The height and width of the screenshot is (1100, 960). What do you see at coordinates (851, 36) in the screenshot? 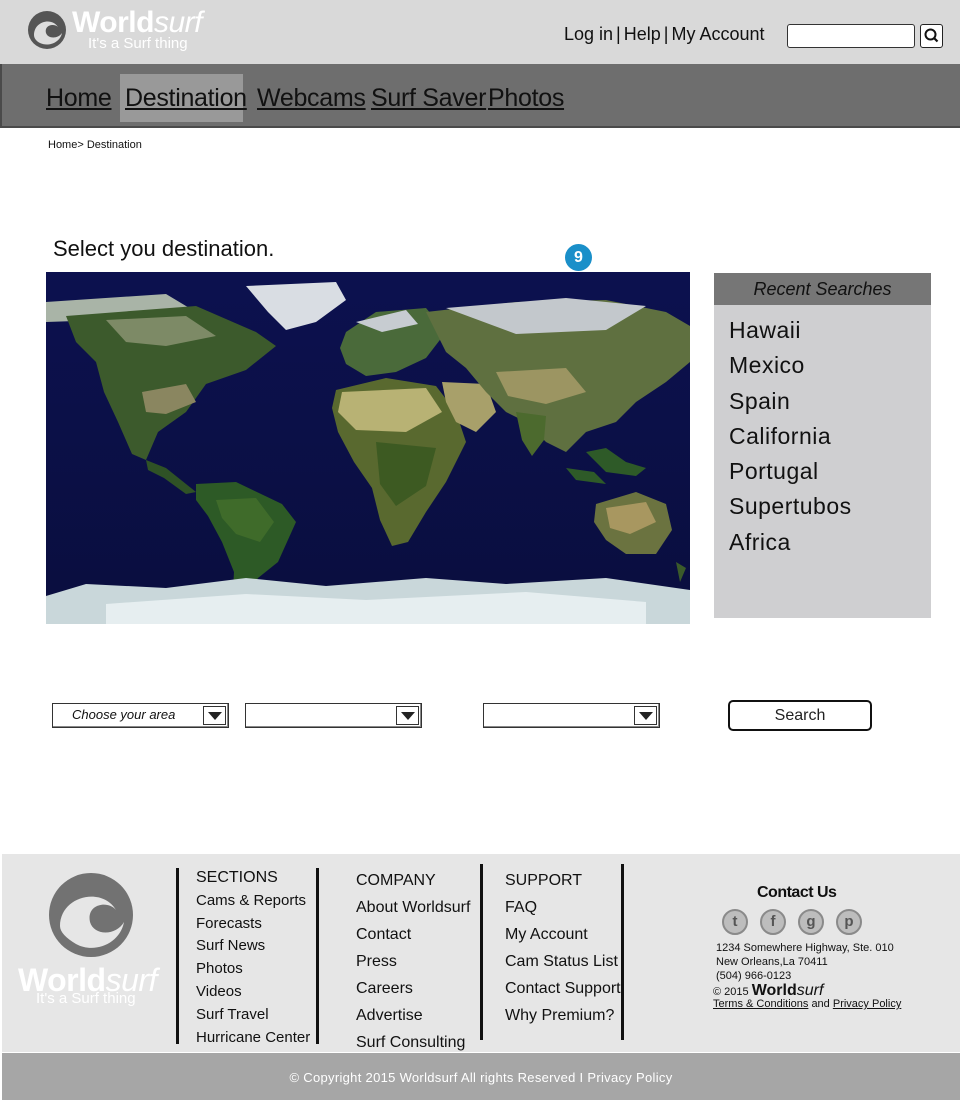
I see `search-input` at bounding box center [851, 36].